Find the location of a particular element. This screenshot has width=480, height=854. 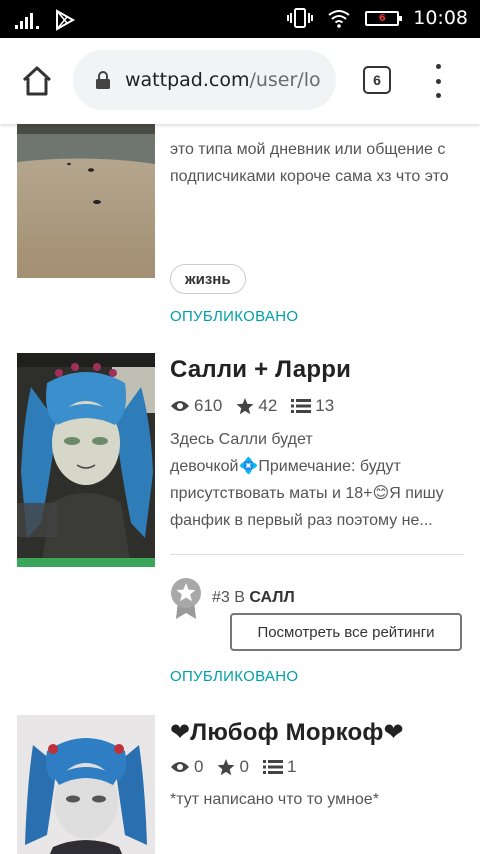

url-path: /user/lo is located at coordinates (285, 80).